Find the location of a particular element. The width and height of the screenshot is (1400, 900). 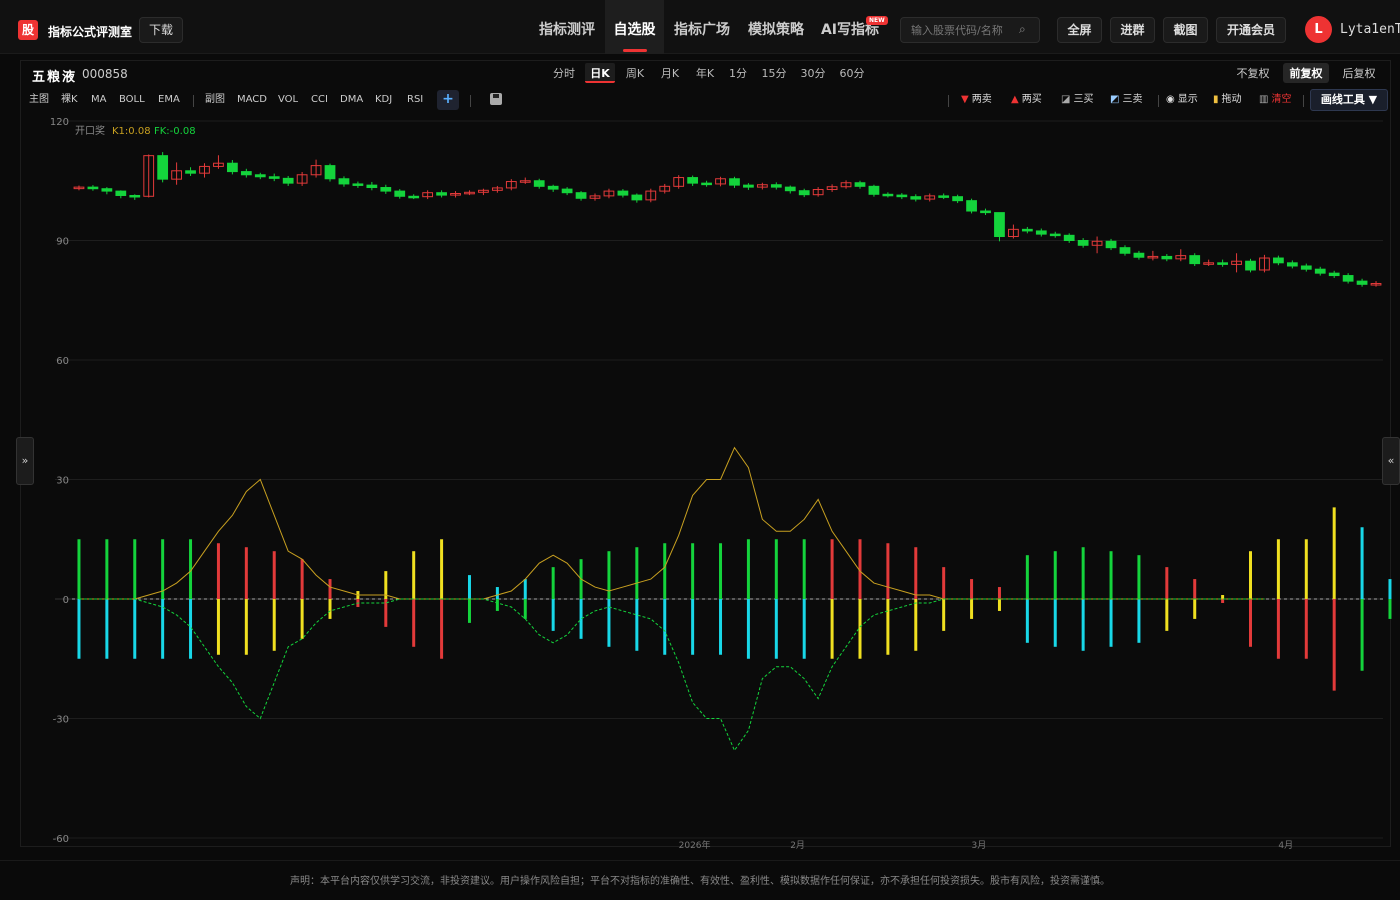

y-tick-label: 90 is located at coordinates (62, 242).